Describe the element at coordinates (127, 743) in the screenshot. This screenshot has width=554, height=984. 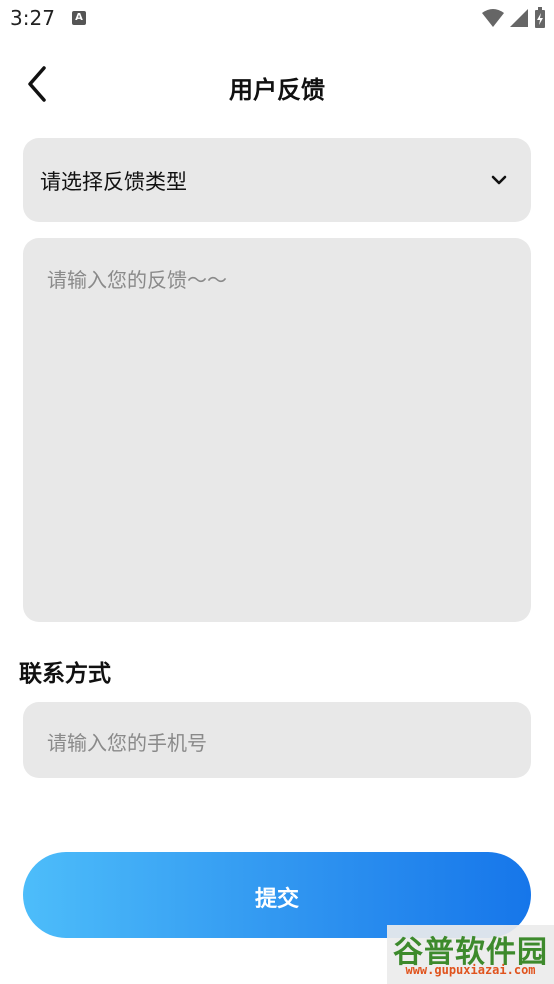
I see `phone-placeholder: 请输入您的手机号` at that location.